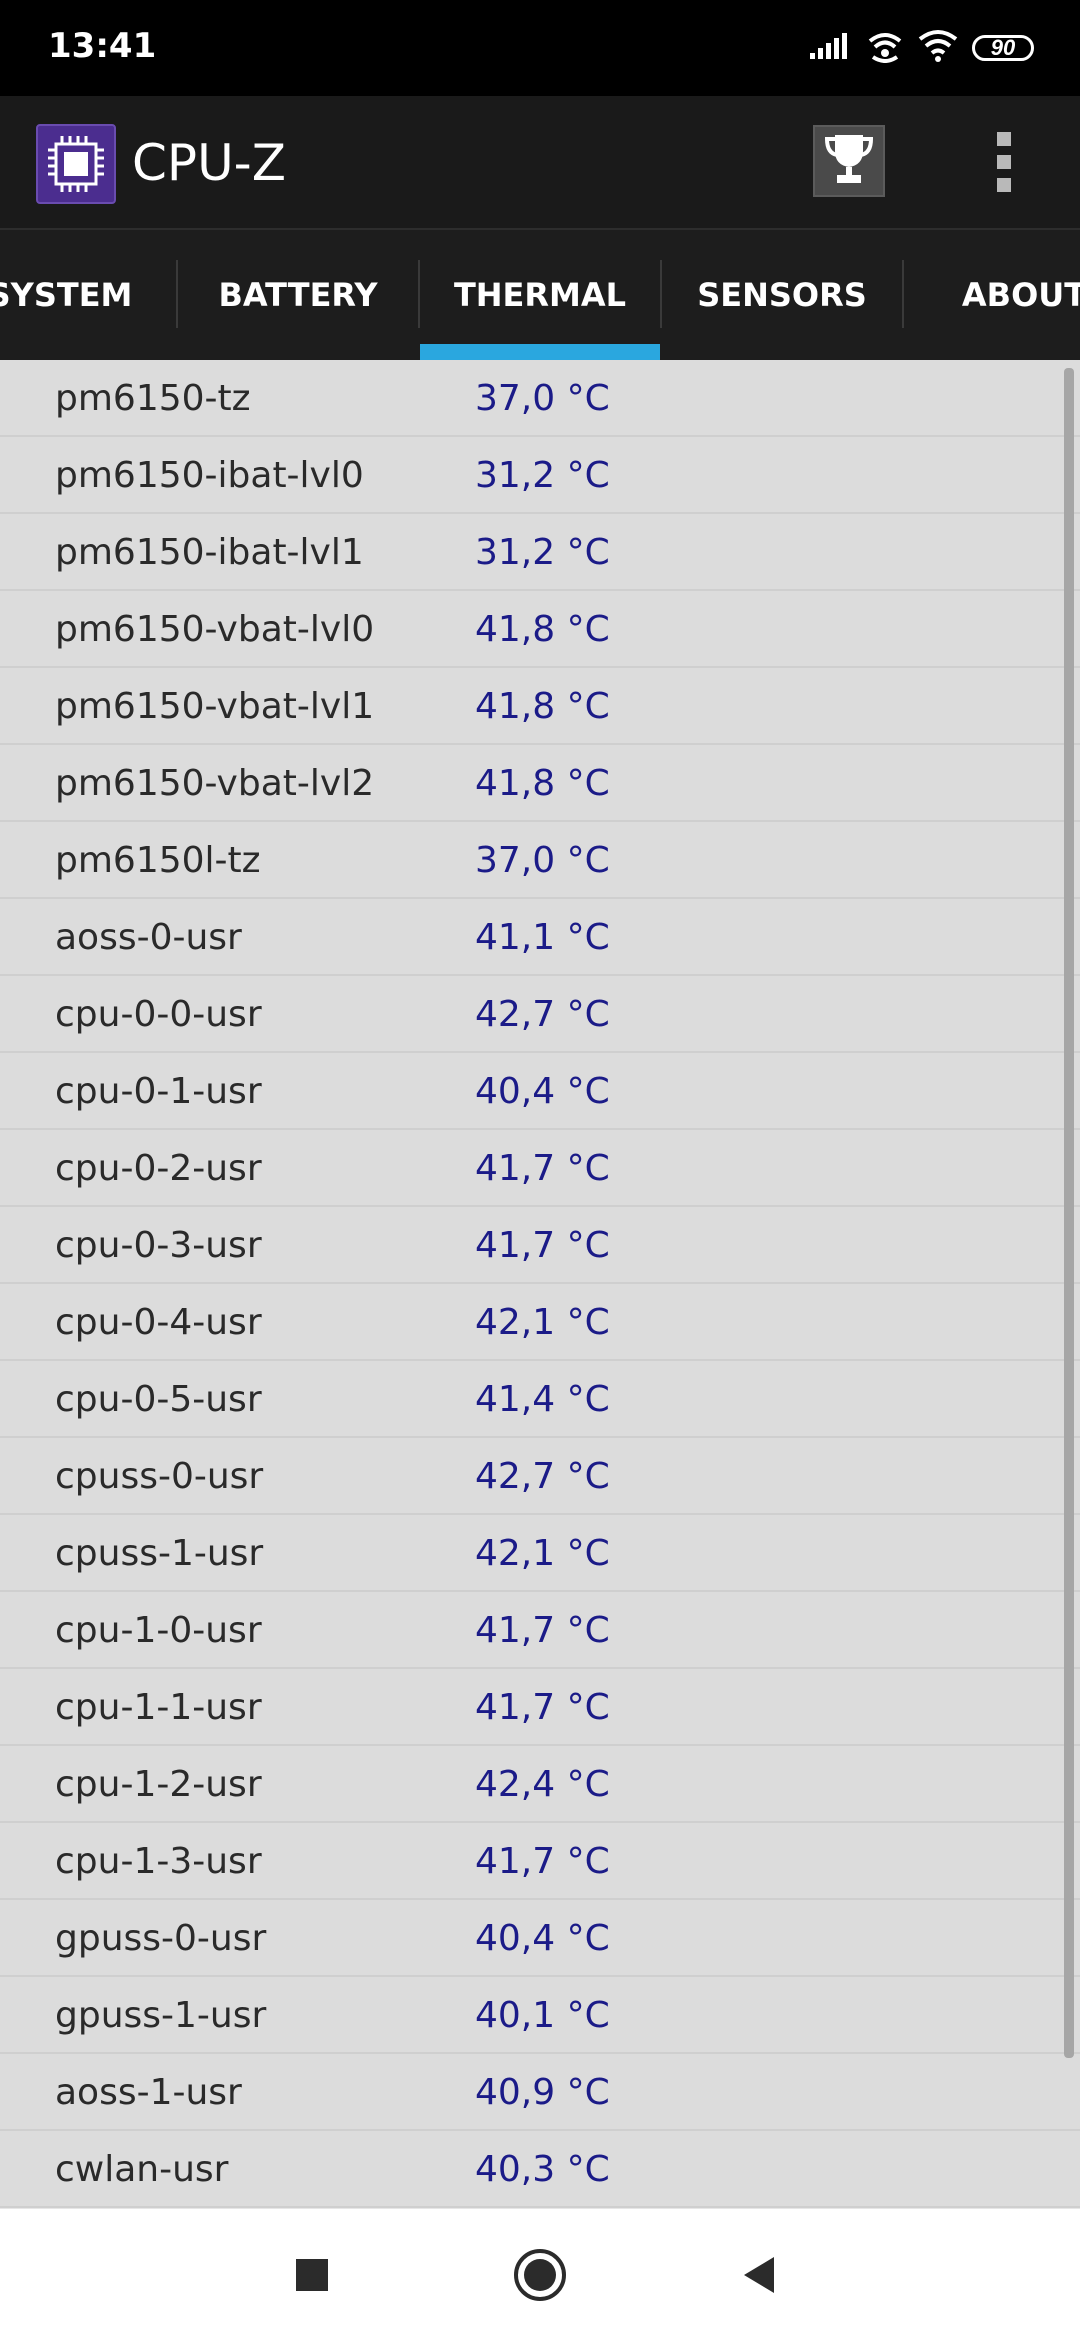 This screenshot has height=2340, width=1080. Describe the element at coordinates (158, 860) in the screenshot. I see `sensor-name: pm6150l-tz` at that location.